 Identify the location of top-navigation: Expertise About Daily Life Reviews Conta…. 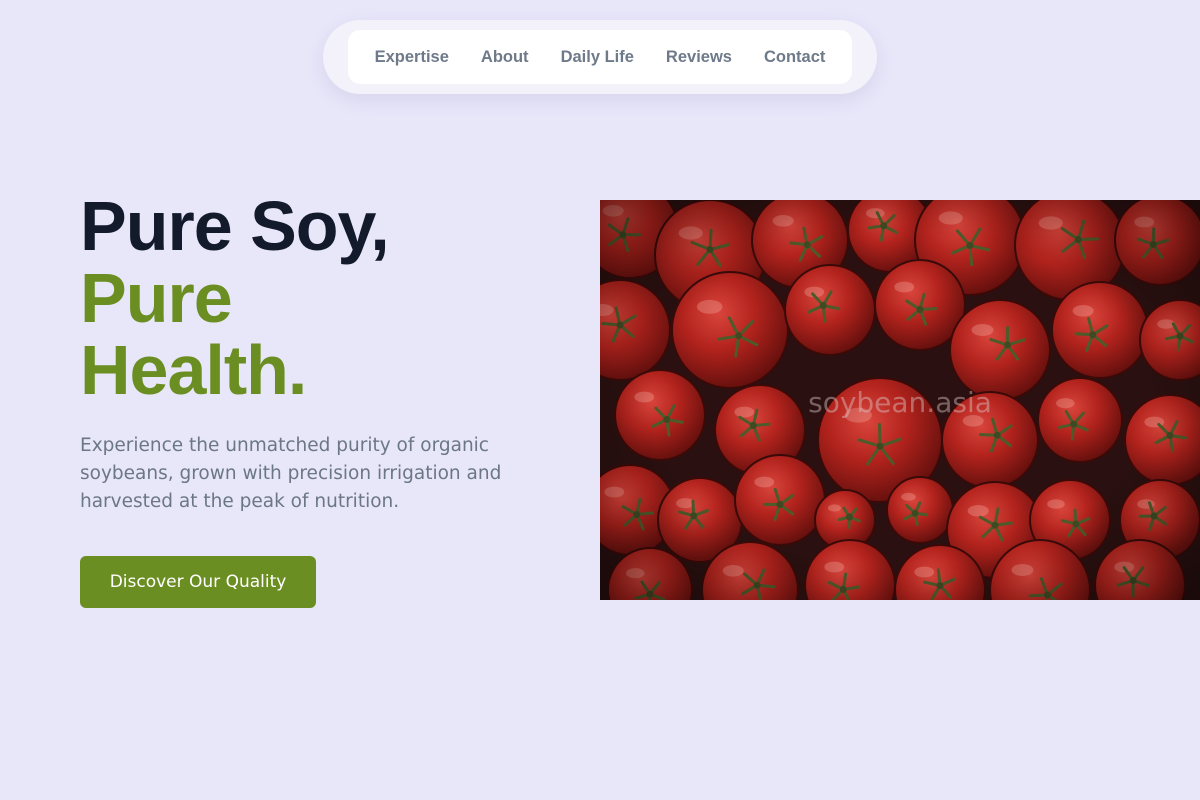
(600, 57).